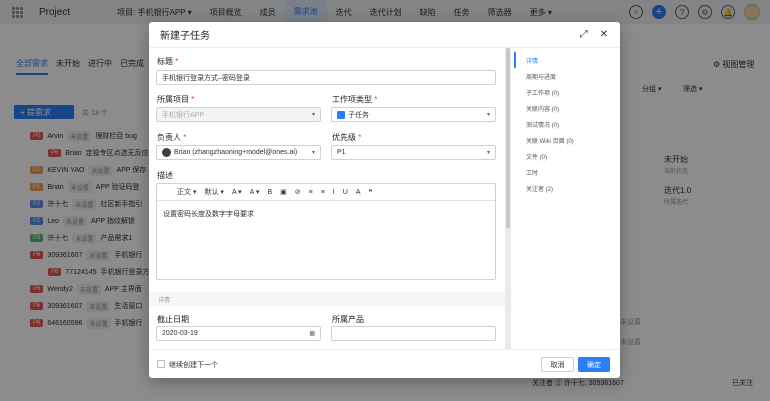 The height and width of the screenshot is (401, 770). I want to click on editor-toolbar: 正文 ▾ 默认 ▾ A ▾ A ▾ B ▣ ⊘ ≡ ≡ I U A ❝, so click(326, 192).